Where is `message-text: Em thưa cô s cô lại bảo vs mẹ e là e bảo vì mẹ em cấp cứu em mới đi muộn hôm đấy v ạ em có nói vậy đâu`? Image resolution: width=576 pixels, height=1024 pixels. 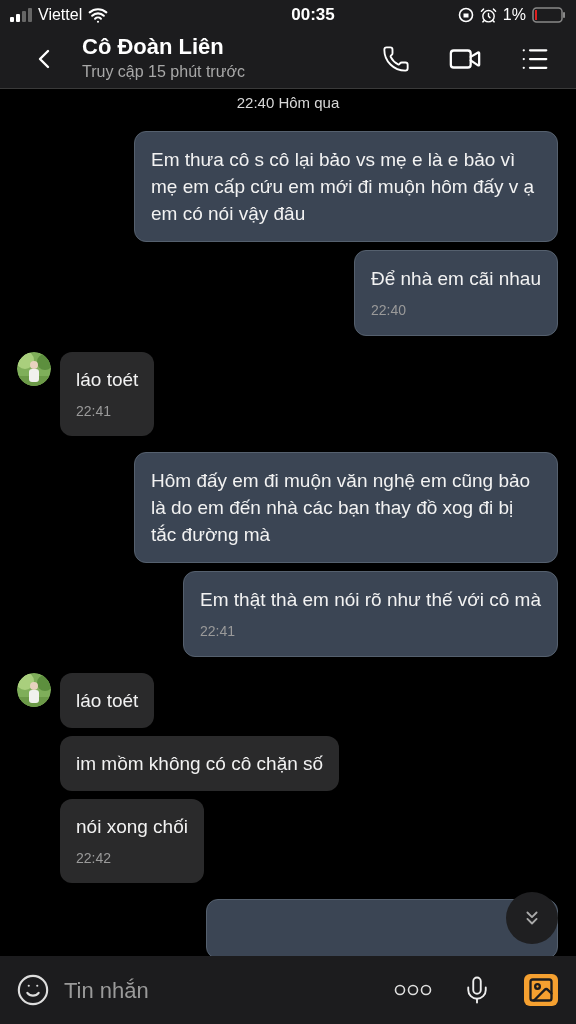
message-text: Em thưa cô s cô lại bảo vs mẹ e là e bảo vì mẹ em cấp cứu em mới đi muộn hôm đấy v ạ em có nói vậy đâu is located at coordinates (343, 186).